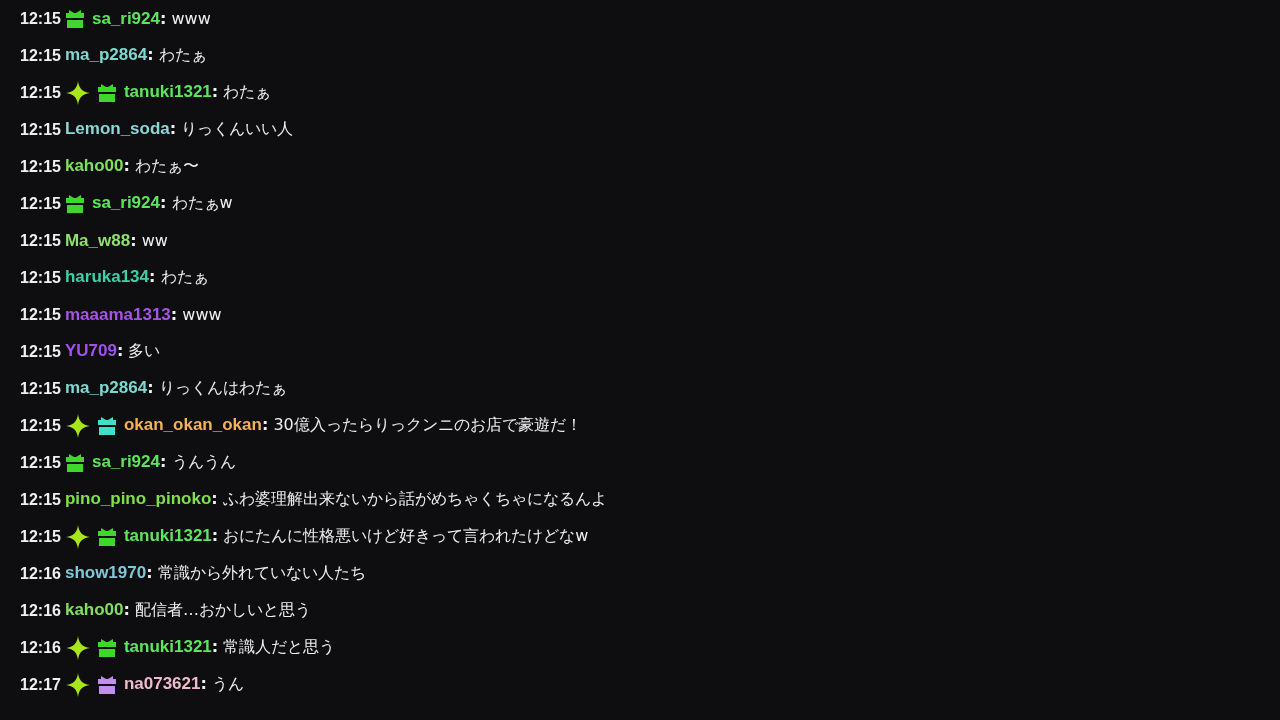 This screenshot has width=1280, height=720. What do you see at coordinates (131, 166) in the screenshot?
I see `chat-message: kaho00: わたぁ〜` at bounding box center [131, 166].